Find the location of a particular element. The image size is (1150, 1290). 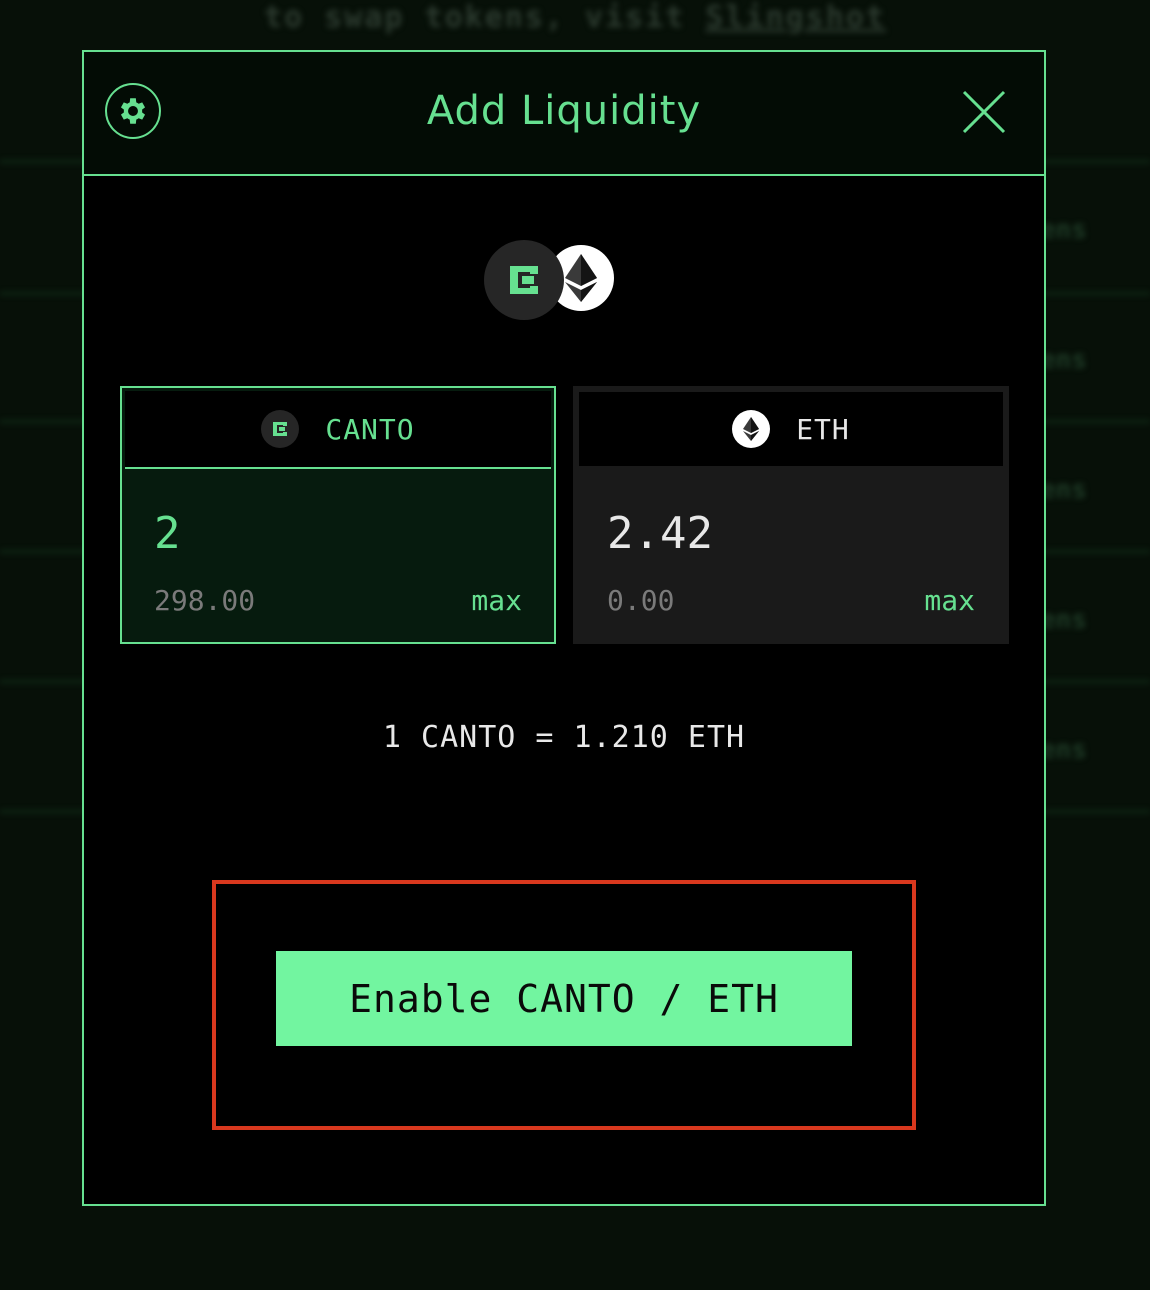

close-icon is located at coordinates (984, 112).